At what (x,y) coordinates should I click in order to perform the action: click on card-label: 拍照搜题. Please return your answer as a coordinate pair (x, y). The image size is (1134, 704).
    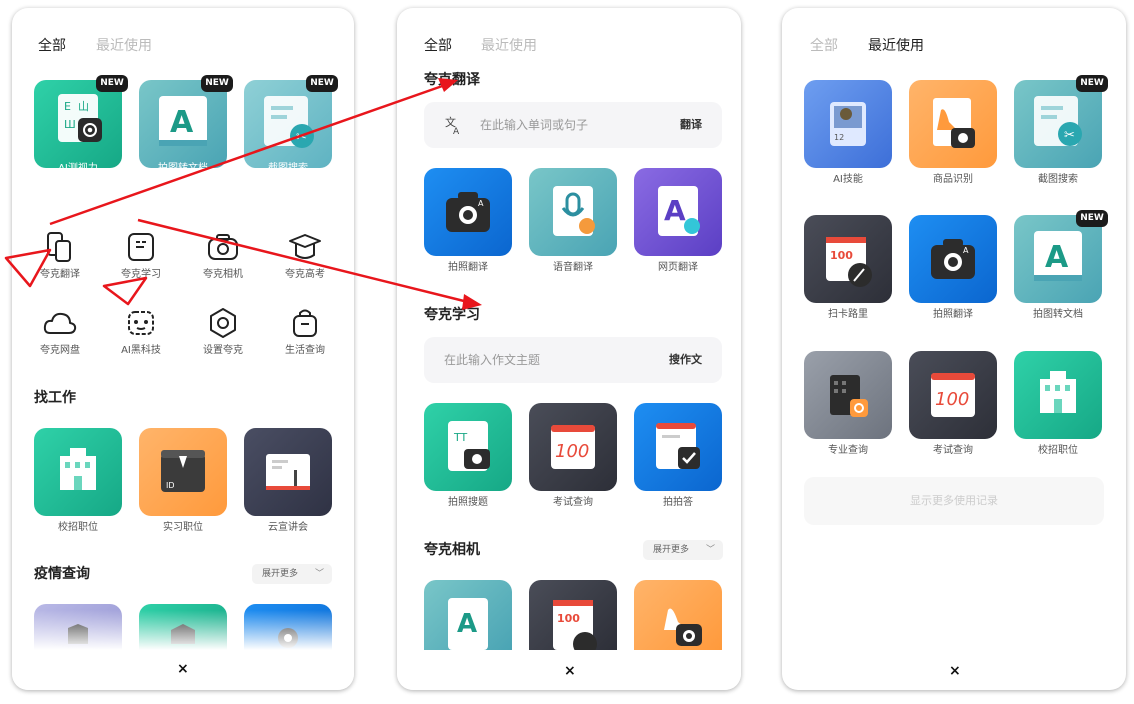
    Looking at the image, I should click on (468, 502).